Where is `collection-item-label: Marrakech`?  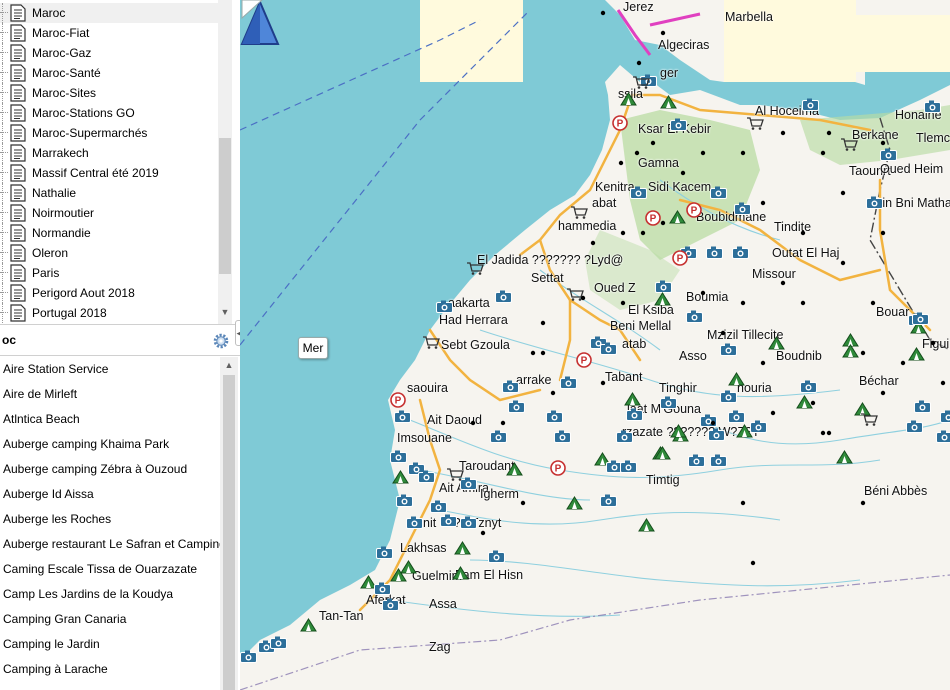 collection-item-label: Marrakech is located at coordinates (60, 153).